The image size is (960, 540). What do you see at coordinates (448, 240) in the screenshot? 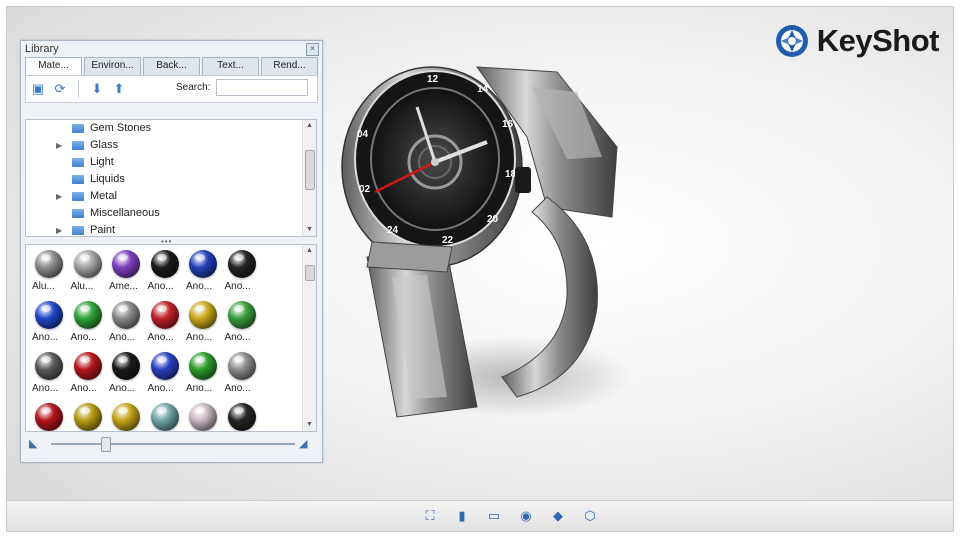
I see `bezel-numeral: 22` at bounding box center [448, 240].